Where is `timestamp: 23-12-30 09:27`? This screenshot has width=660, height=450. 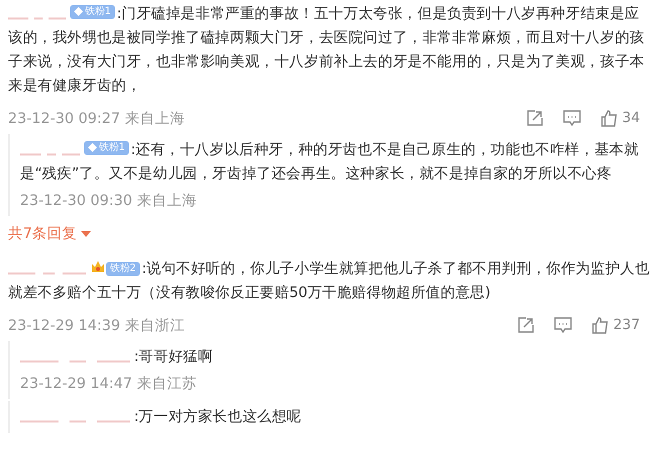 timestamp: 23-12-30 09:27 is located at coordinates (65, 119).